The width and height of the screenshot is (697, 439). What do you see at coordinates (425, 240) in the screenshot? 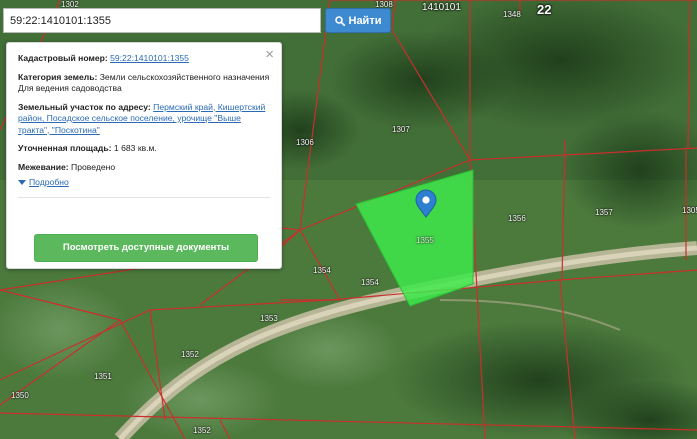
I see `parcel-label-selected: 1355` at bounding box center [425, 240].